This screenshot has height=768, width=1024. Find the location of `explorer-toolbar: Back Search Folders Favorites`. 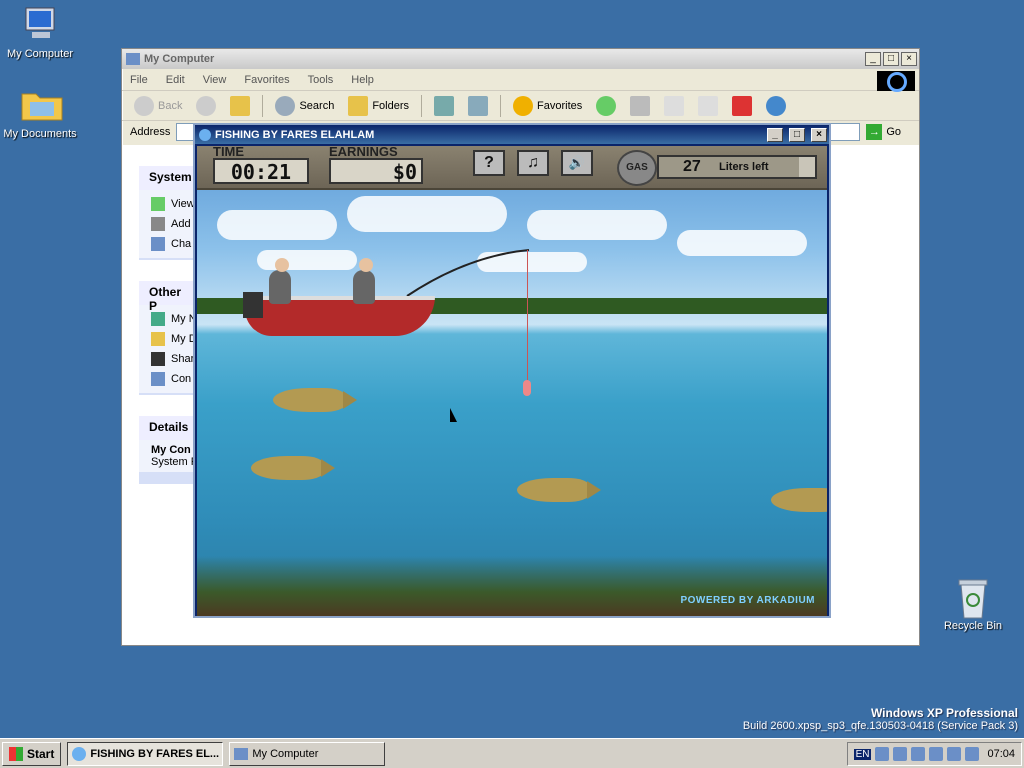

explorer-toolbar: Back Search Folders Favorites is located at coordinates (520, 106).